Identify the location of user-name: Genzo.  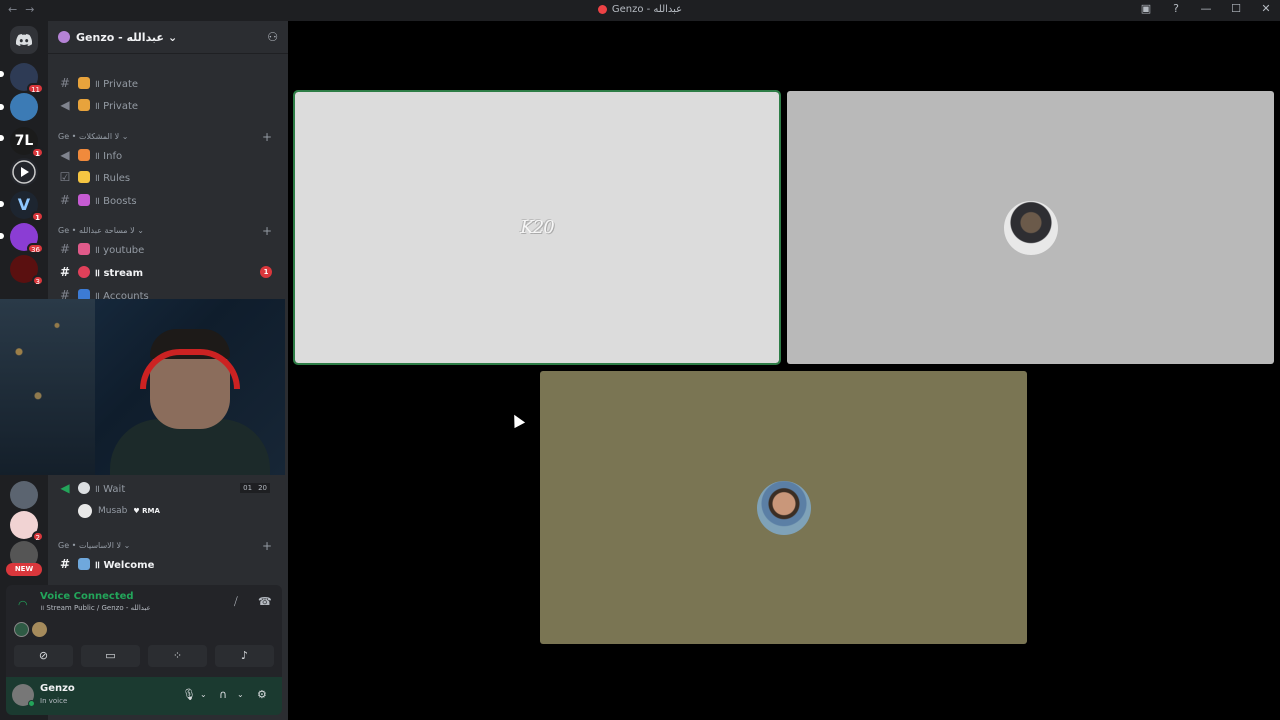
(57, 688).